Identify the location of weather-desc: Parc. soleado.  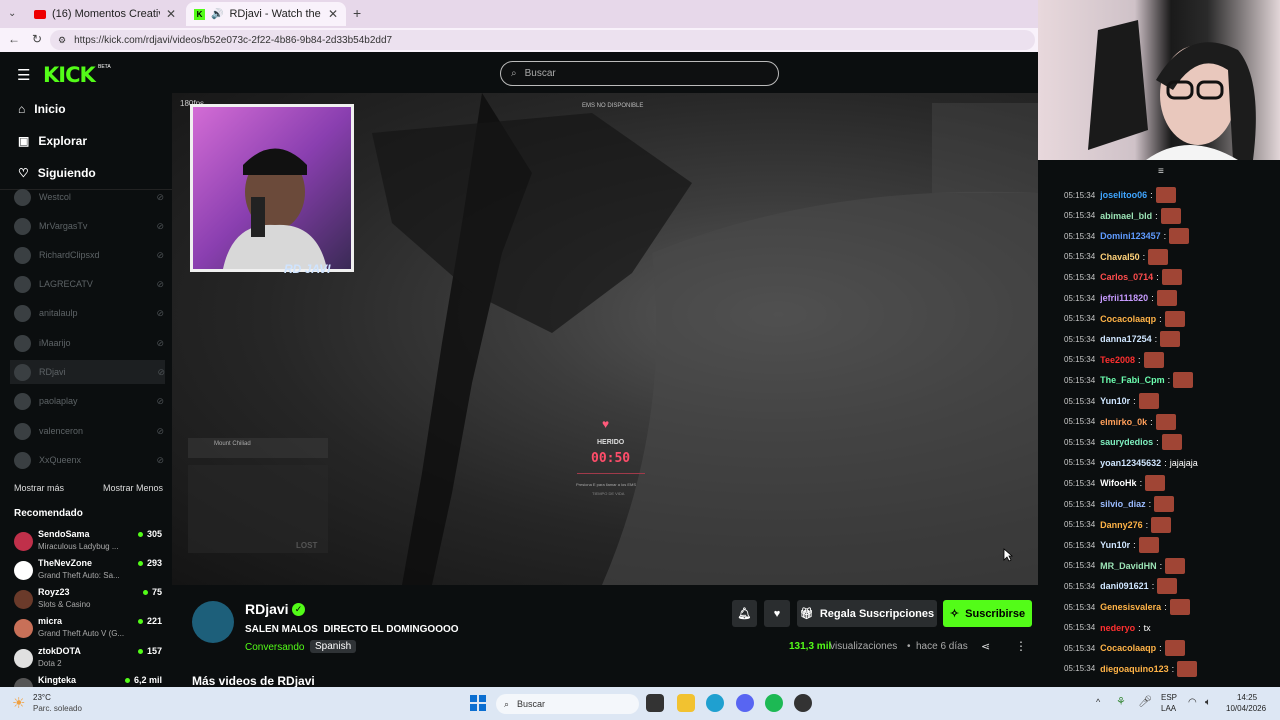
(57, 708).